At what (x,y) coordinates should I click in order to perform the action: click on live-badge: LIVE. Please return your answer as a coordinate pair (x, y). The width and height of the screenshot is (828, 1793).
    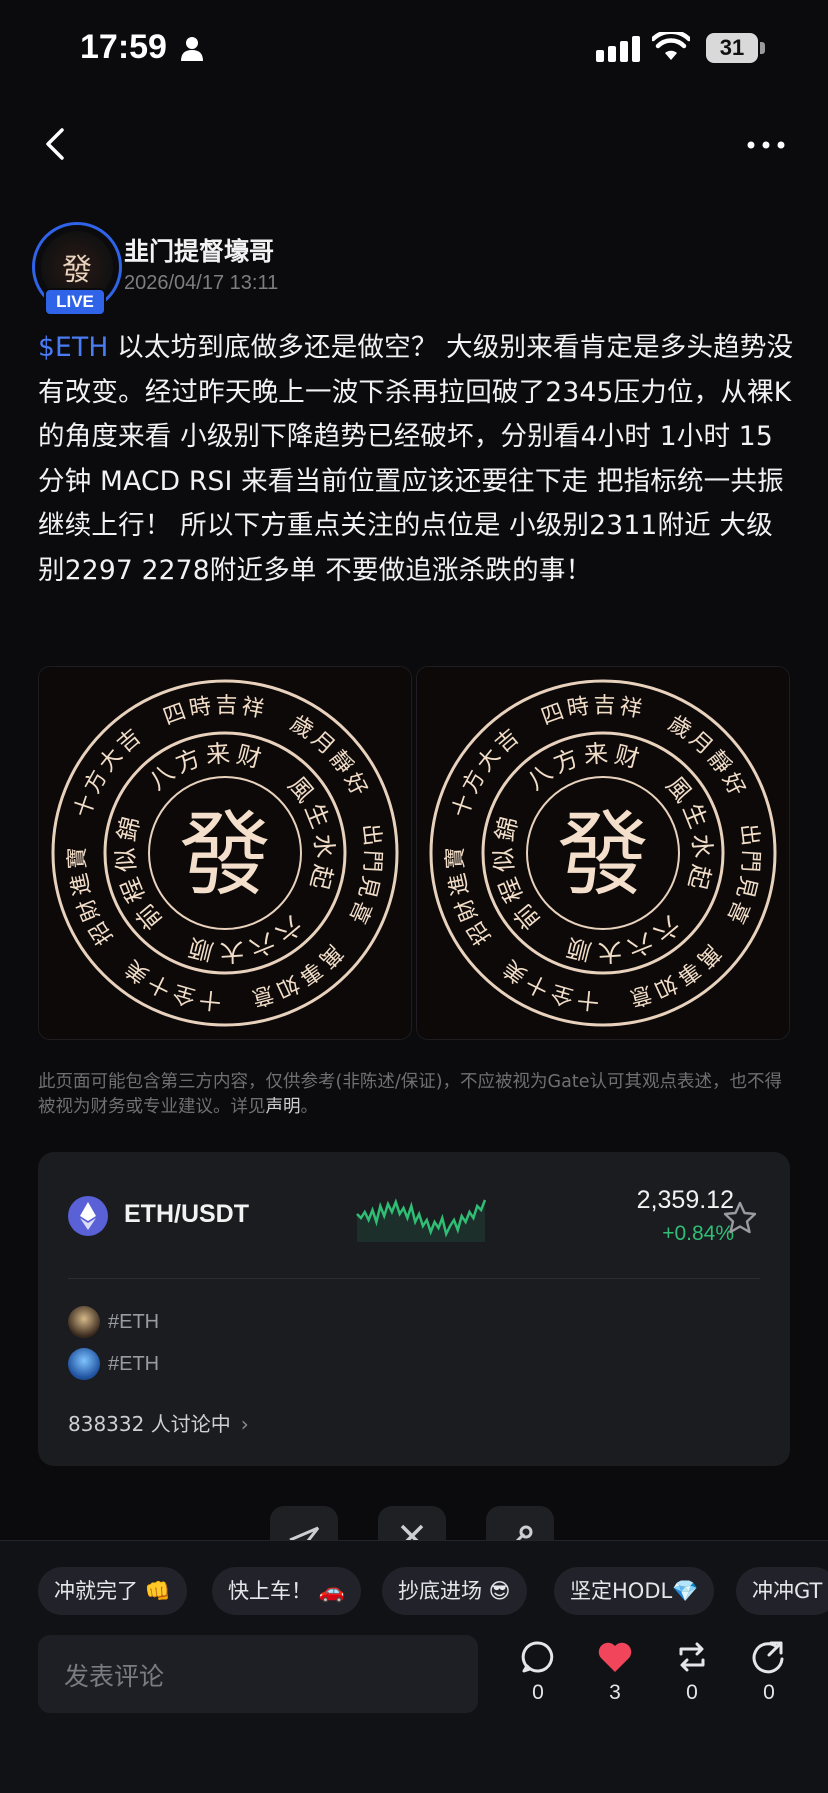
    Looking at the image, I should click on (75, 302).